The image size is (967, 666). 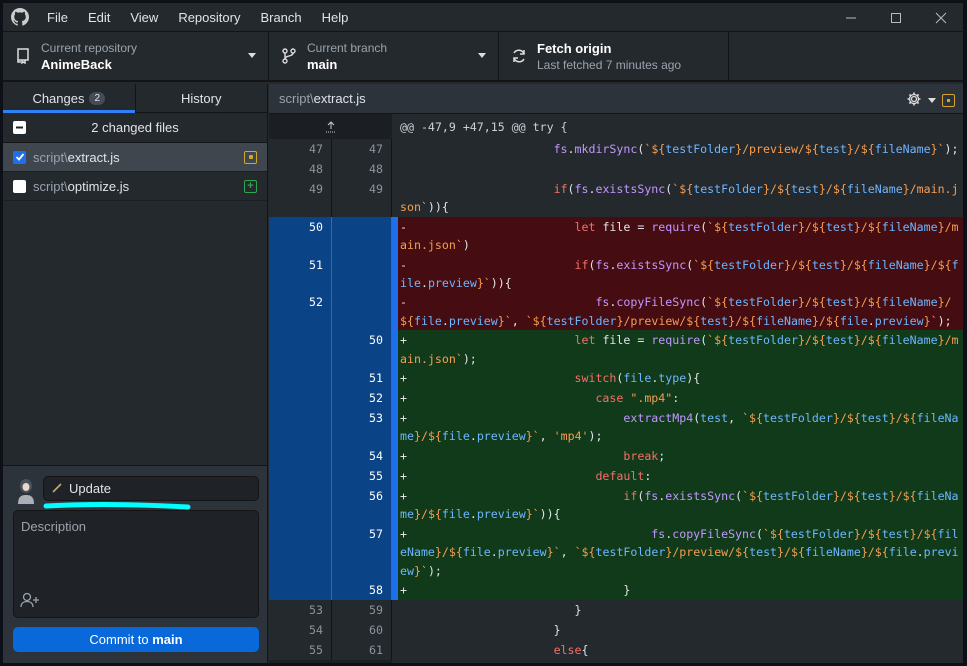 What do you see at coordinates (362, 149) in the screenshot?
I see `new-line-number: 47` at bounding box center [362, 149].